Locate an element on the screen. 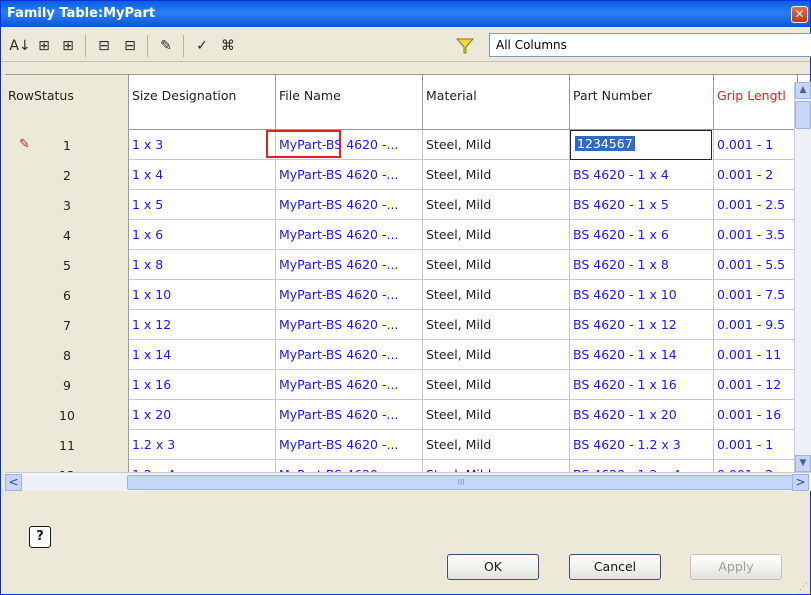 Image resolution: width=811 pixels, height=595 pixels. cell-part-number: BS 4620 - 1 x 12 is located at coordinates (642, 325).